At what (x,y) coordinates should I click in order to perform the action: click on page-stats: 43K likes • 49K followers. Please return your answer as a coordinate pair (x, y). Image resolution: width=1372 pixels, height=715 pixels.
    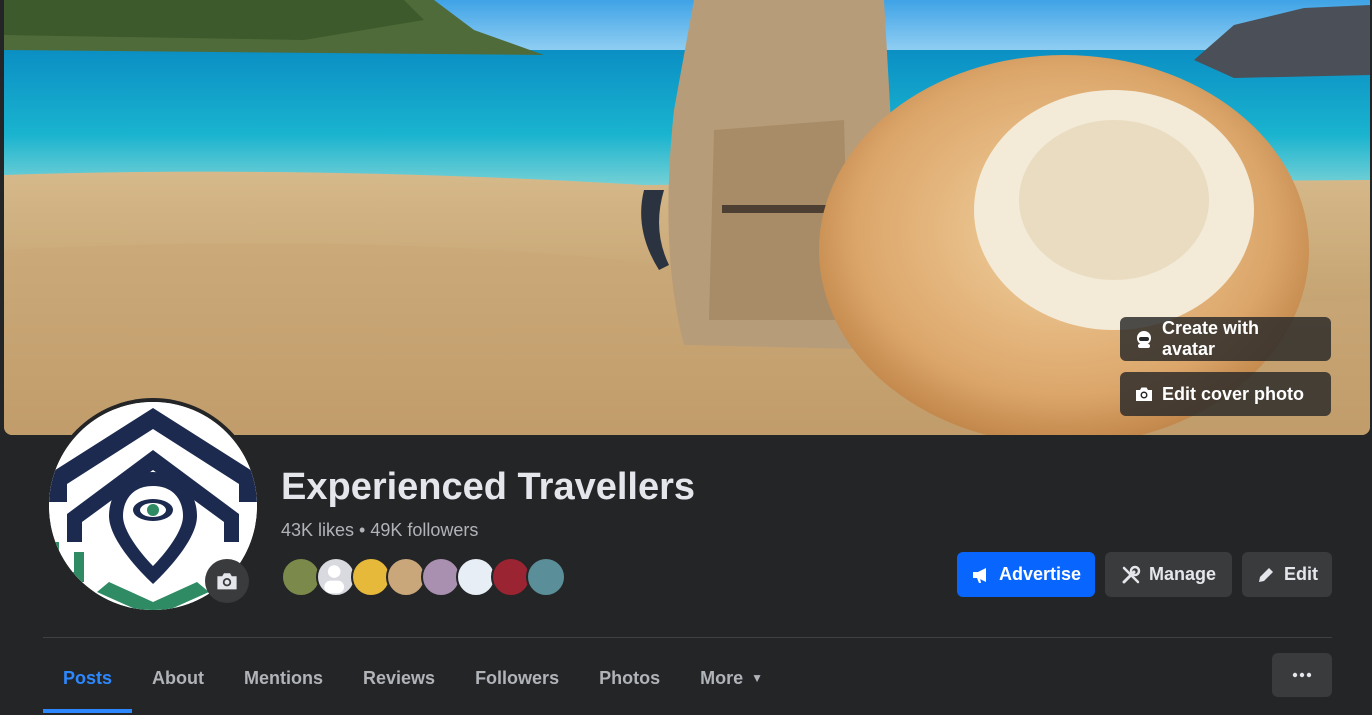
    Looking at the image, I should click on (379, 530).